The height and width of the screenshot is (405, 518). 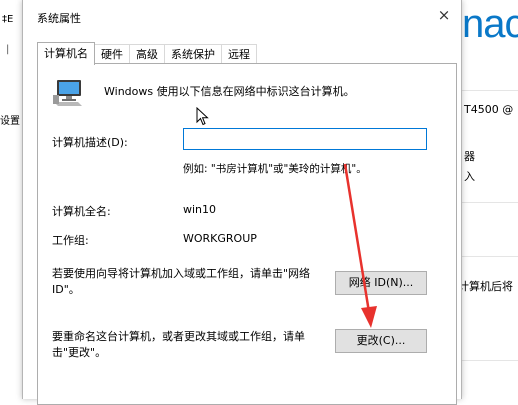 I want to click on background-brand-text: nac, so click(x=490, y=24).